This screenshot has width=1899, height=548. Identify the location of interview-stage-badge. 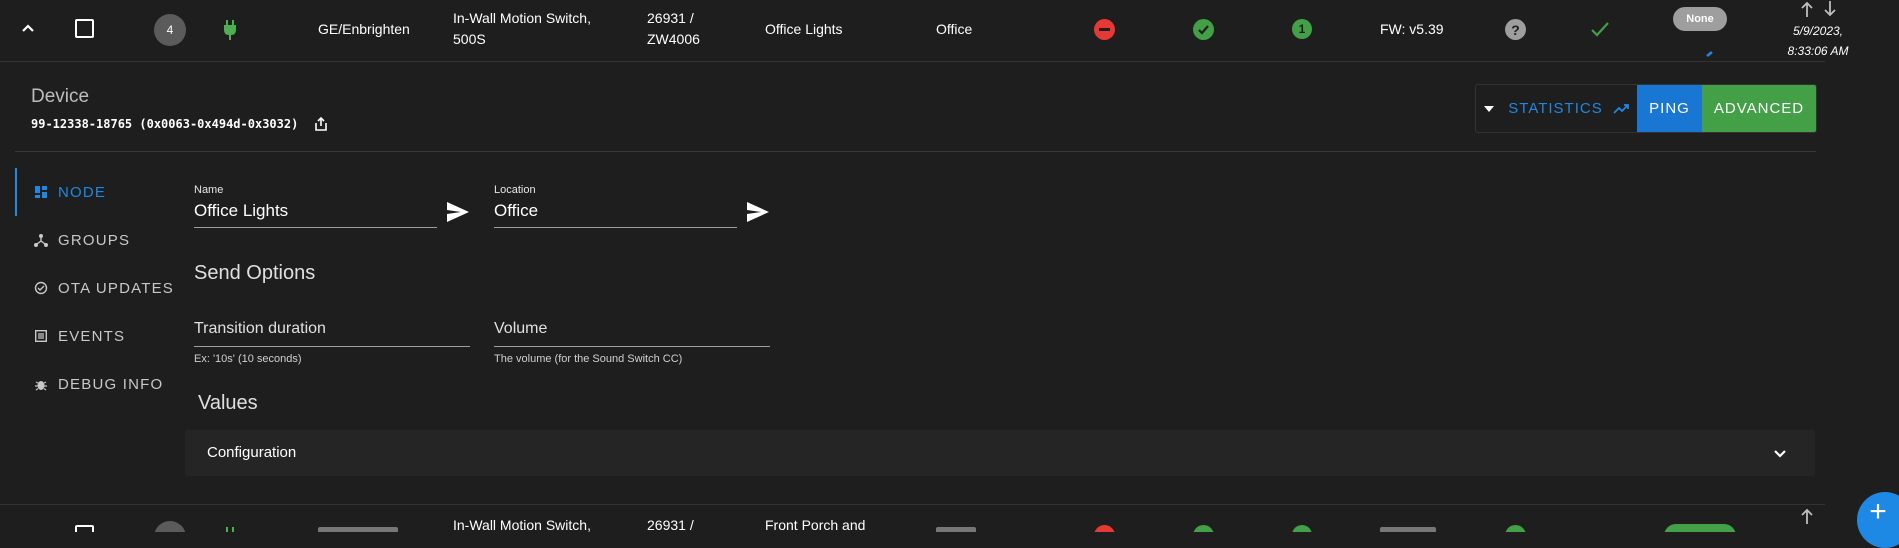
(1302, 528).